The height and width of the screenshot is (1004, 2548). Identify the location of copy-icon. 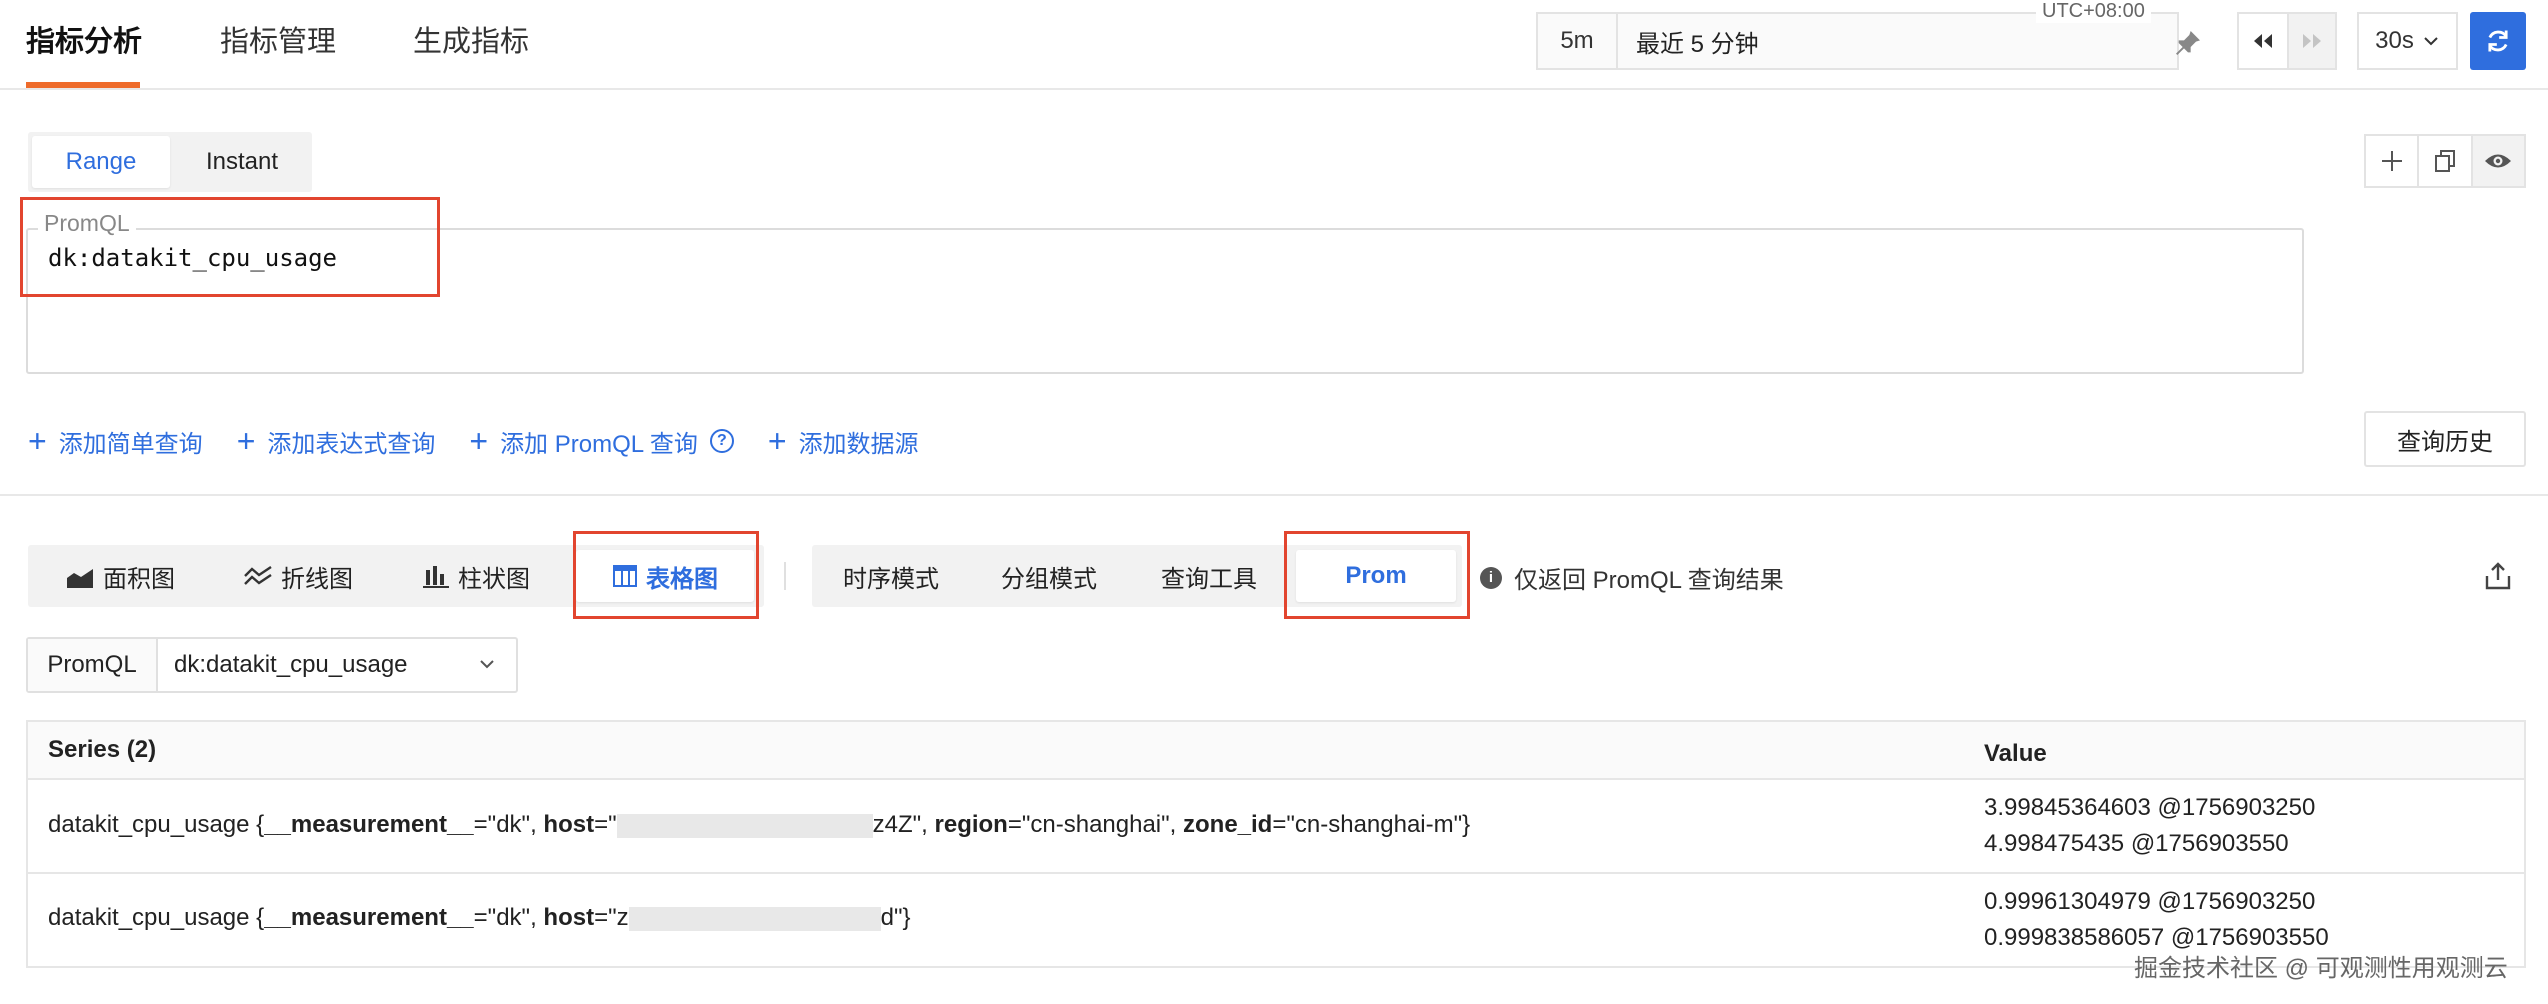
(2444, 161).